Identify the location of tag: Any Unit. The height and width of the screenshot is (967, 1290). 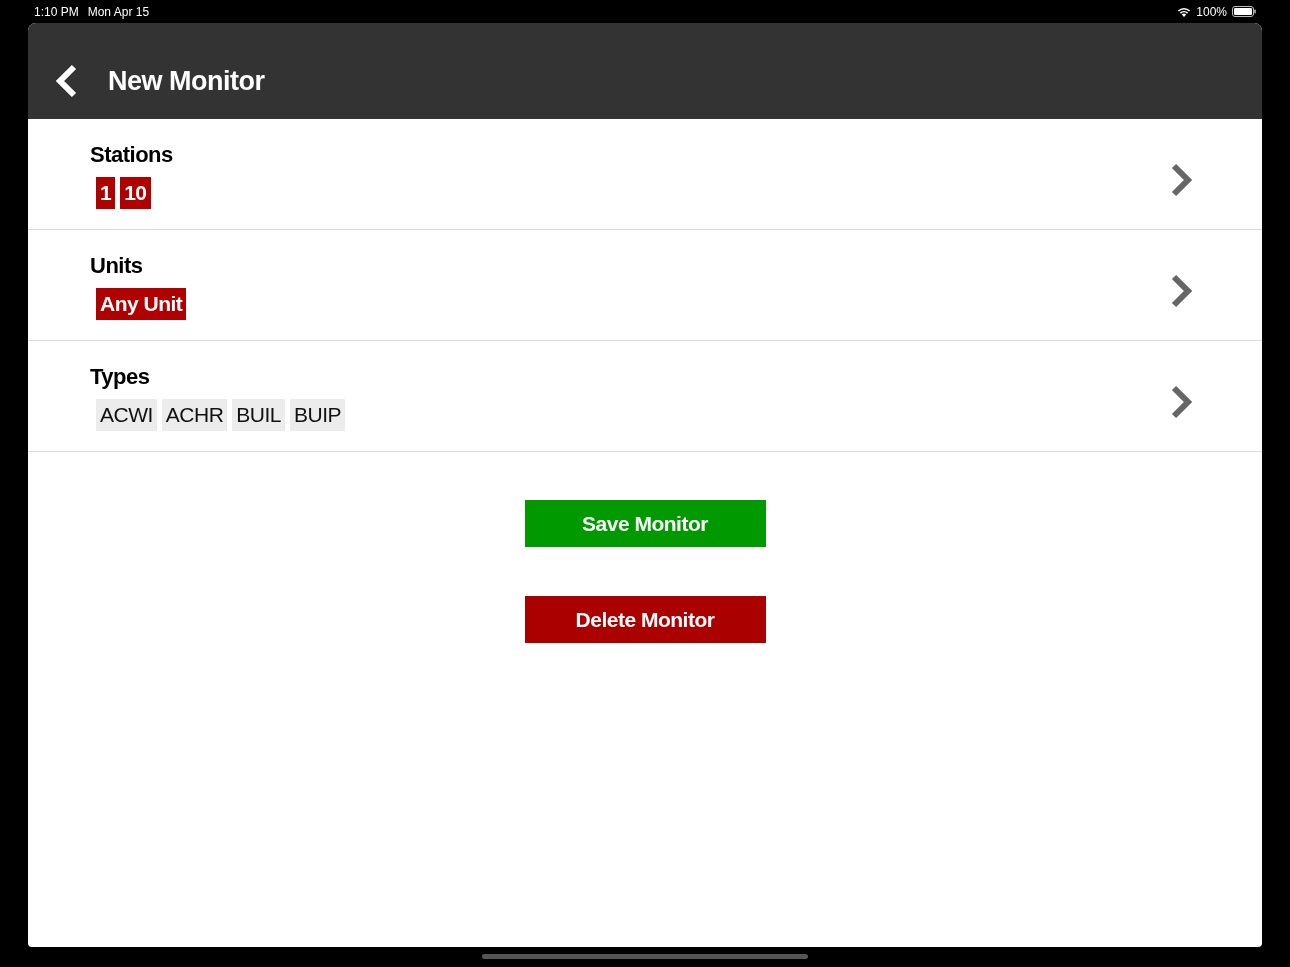
(141, 304).